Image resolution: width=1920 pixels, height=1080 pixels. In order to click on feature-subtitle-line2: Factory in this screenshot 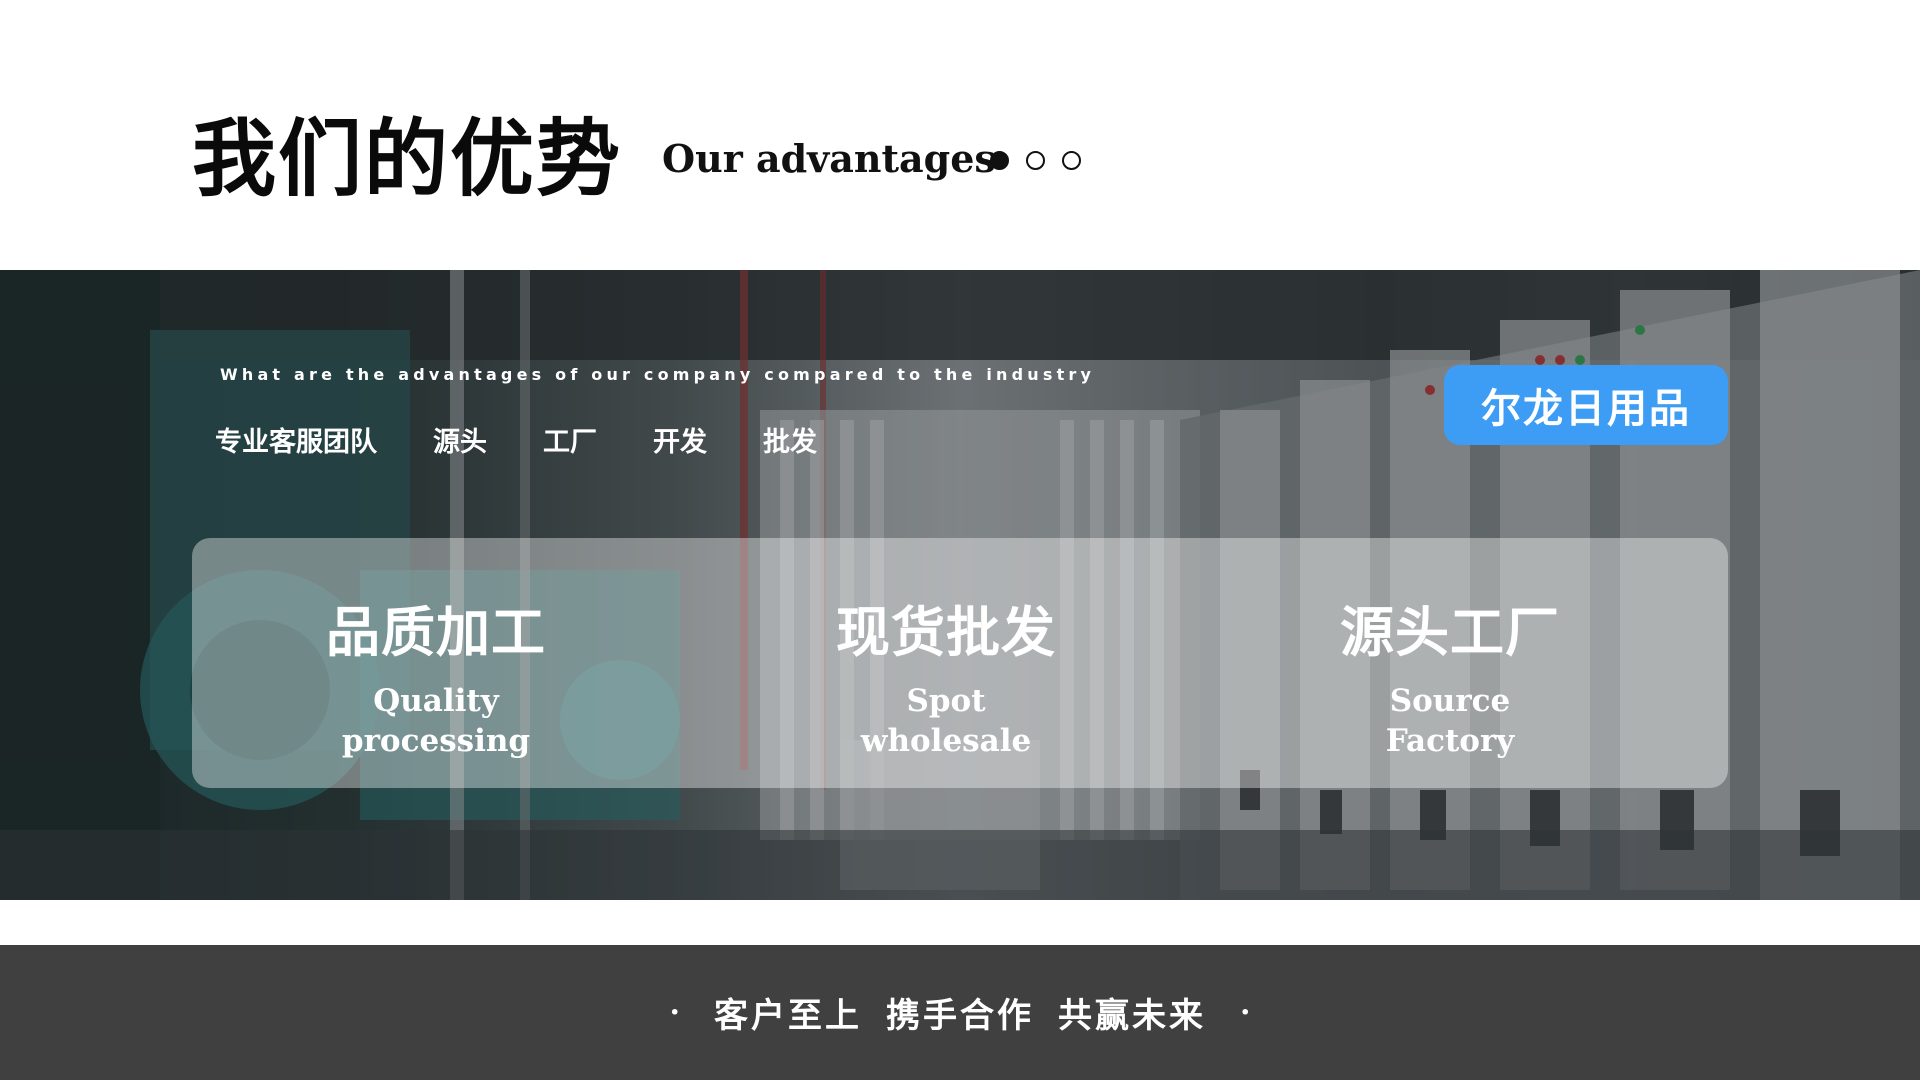, I will do `click(1450, 741)`.